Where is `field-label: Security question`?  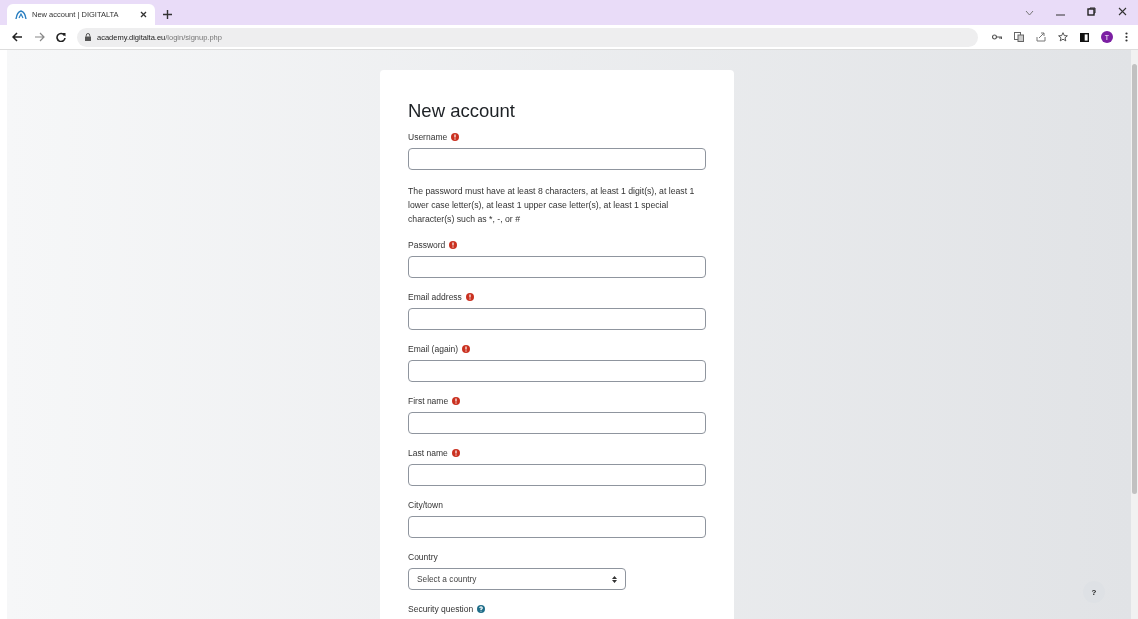
field-label: Security question is located at coordinates (441, 609).